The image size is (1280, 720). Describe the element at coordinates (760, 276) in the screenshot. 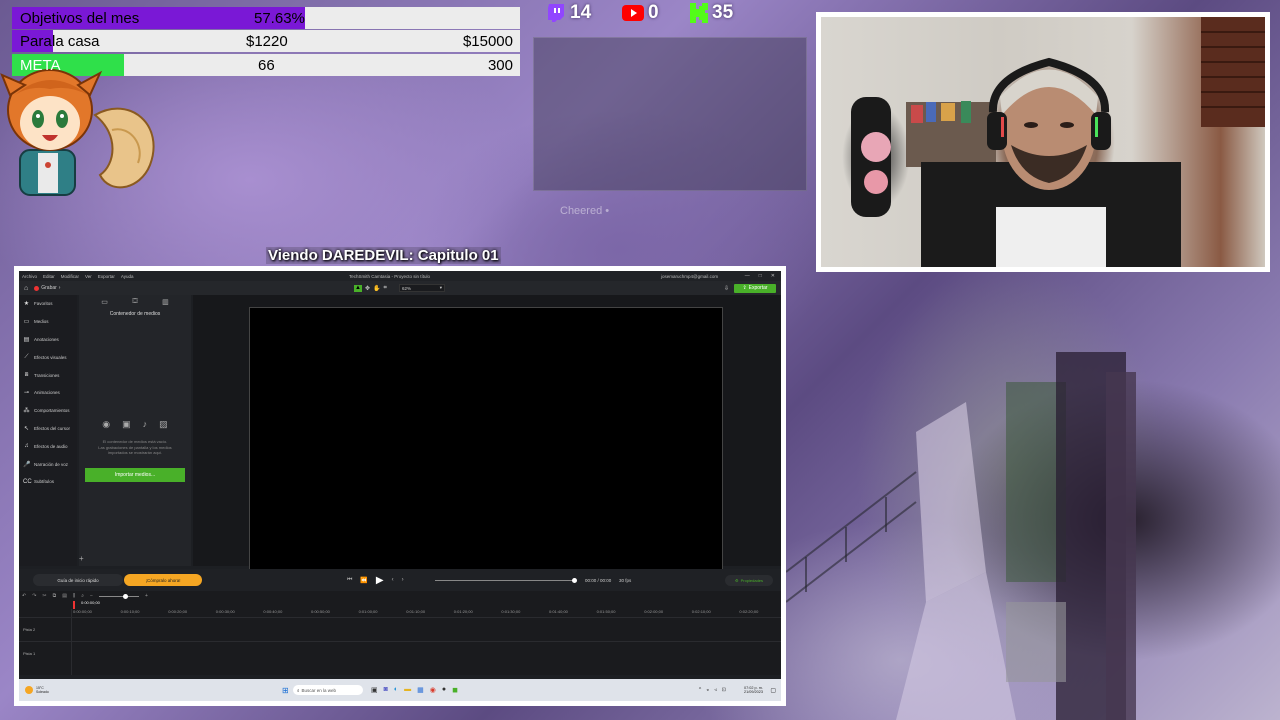

I see `maximize-icon: □` at that location.